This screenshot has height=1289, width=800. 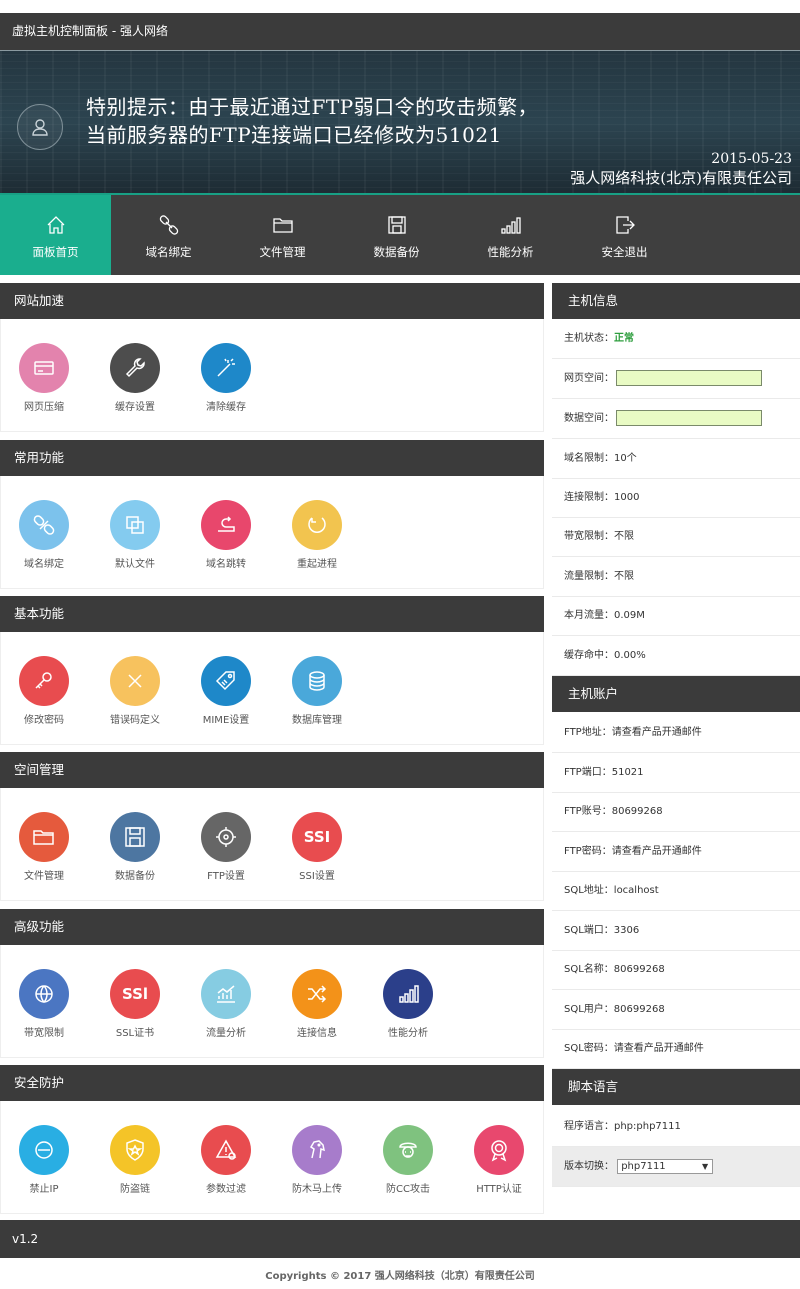 I want to click on feature-button: 流量分析, so click(x=226, y=1009).